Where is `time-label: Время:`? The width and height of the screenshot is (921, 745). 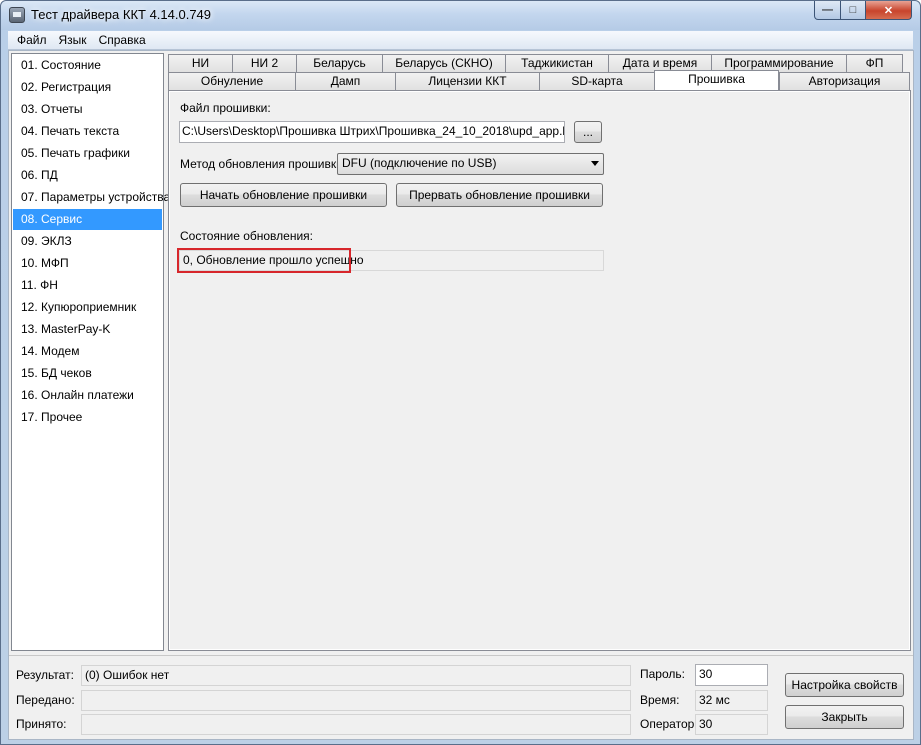
time-label: Время: is located at coordinates (660, 700).